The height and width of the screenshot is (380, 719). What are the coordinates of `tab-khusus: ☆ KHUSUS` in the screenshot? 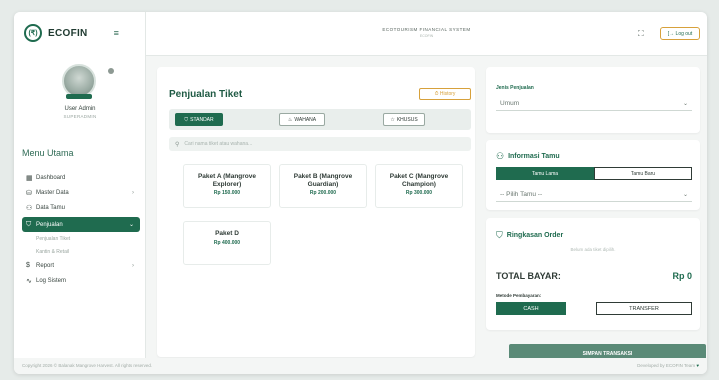 It's located at (404, 119).